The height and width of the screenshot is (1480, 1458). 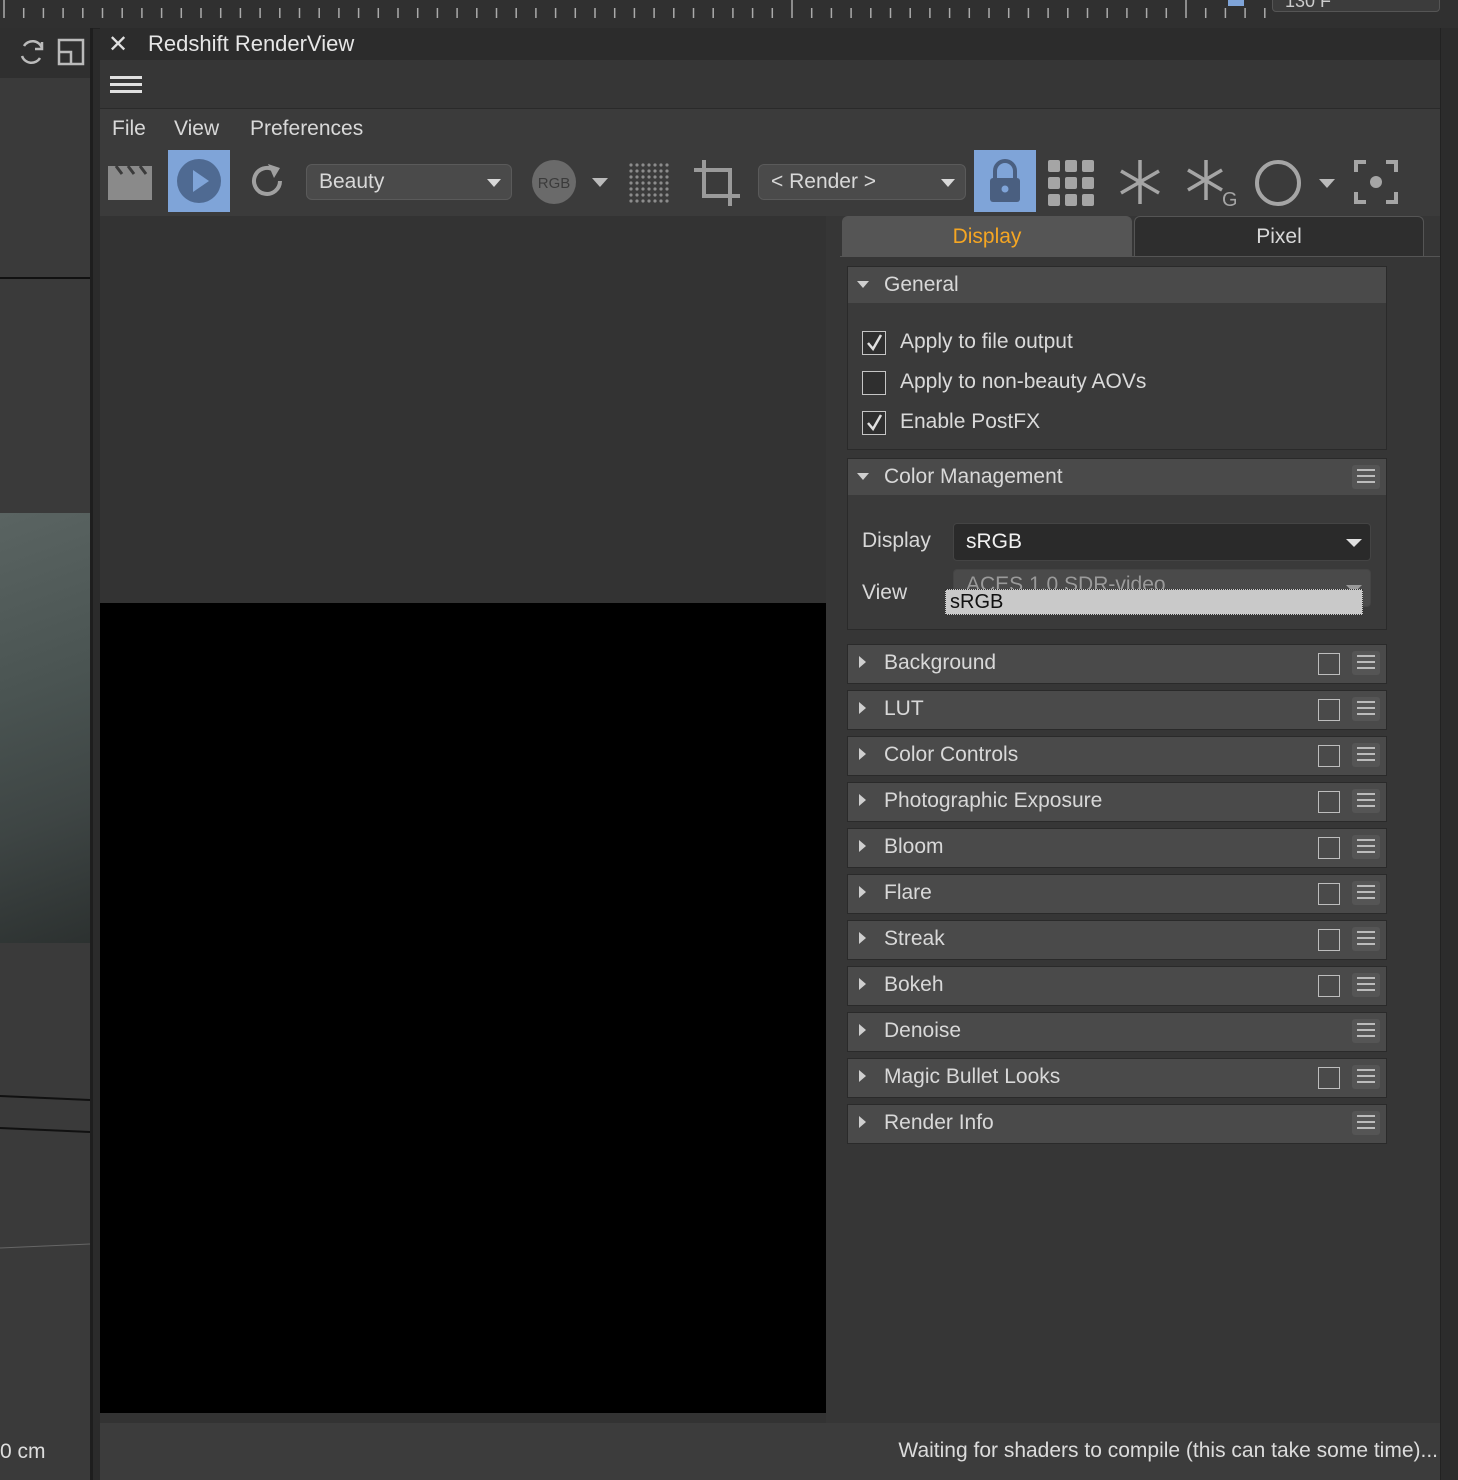 I want to click on frame-field: 130 F, so click(x=1356, y=6).